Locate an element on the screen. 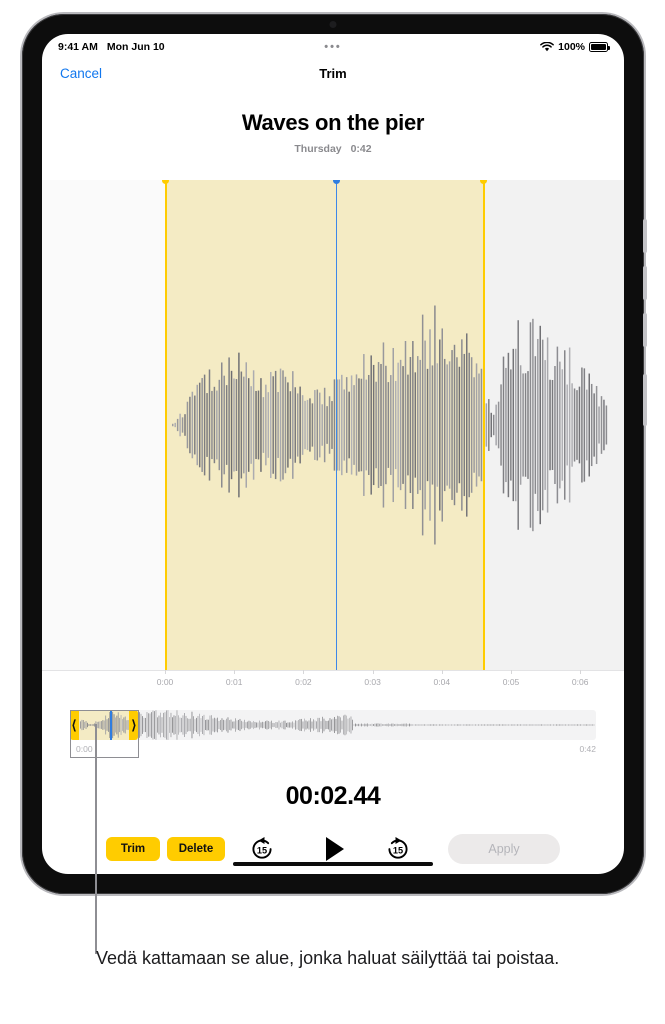  status-bar: 9:41 AM Mon Jun 10 ••• 100% is located at coordinates (333, 47).